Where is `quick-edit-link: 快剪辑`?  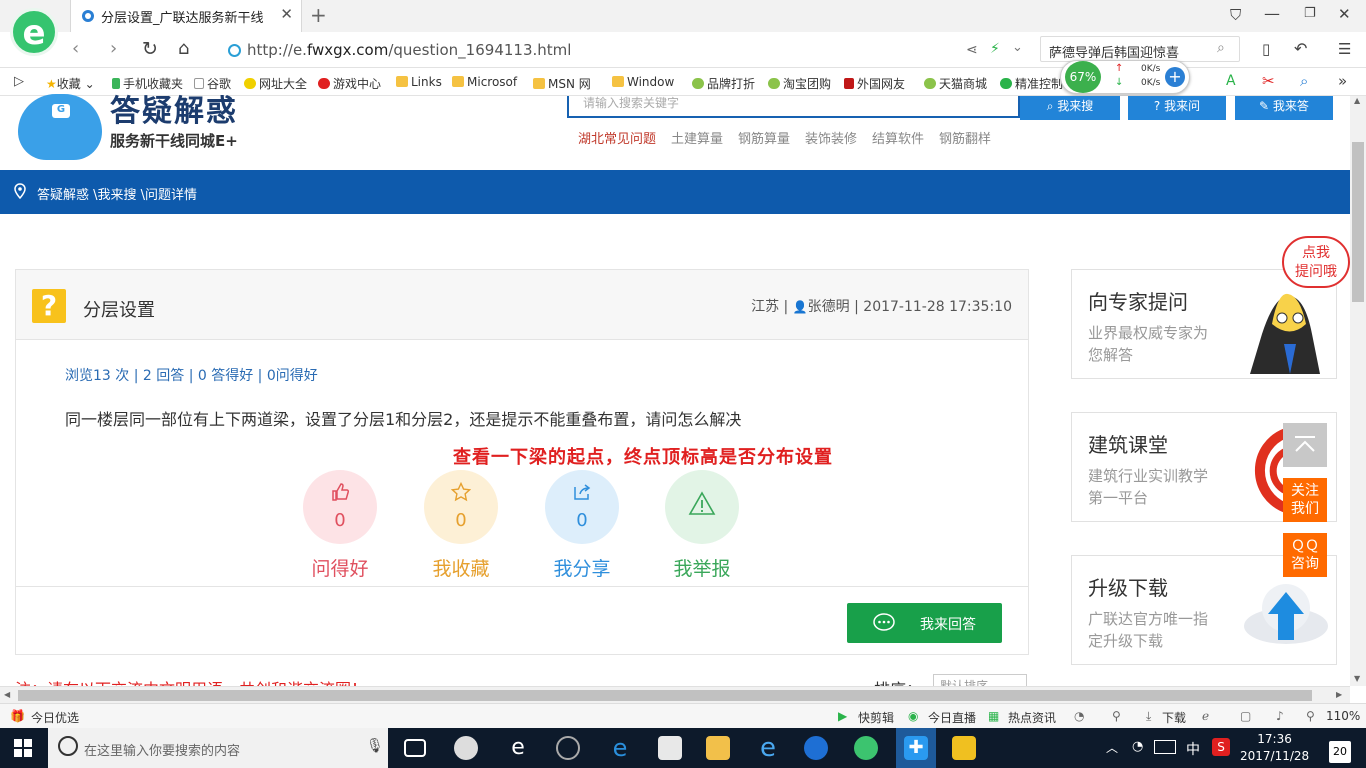
quick-edit-link: 快剪辑 is located at coordinates (876, 717).